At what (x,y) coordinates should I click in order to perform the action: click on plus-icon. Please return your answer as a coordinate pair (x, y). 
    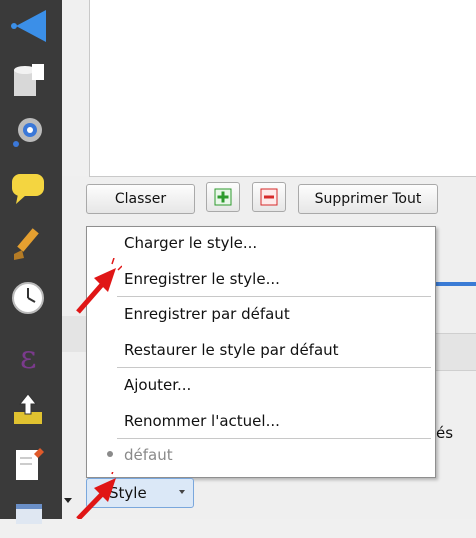
    Looking at the image, I should click on (223, 197).